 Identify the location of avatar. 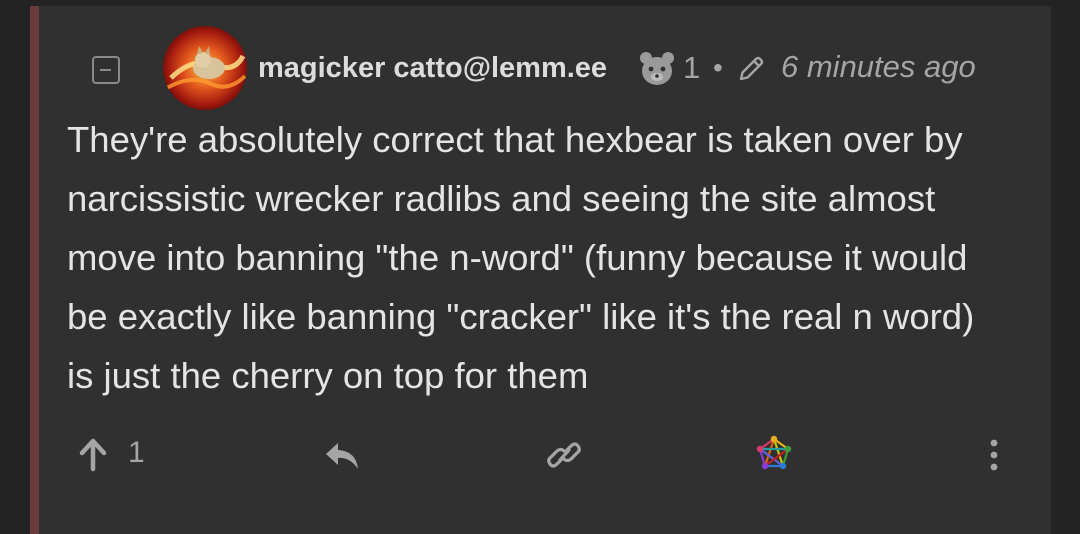
(205, 68).